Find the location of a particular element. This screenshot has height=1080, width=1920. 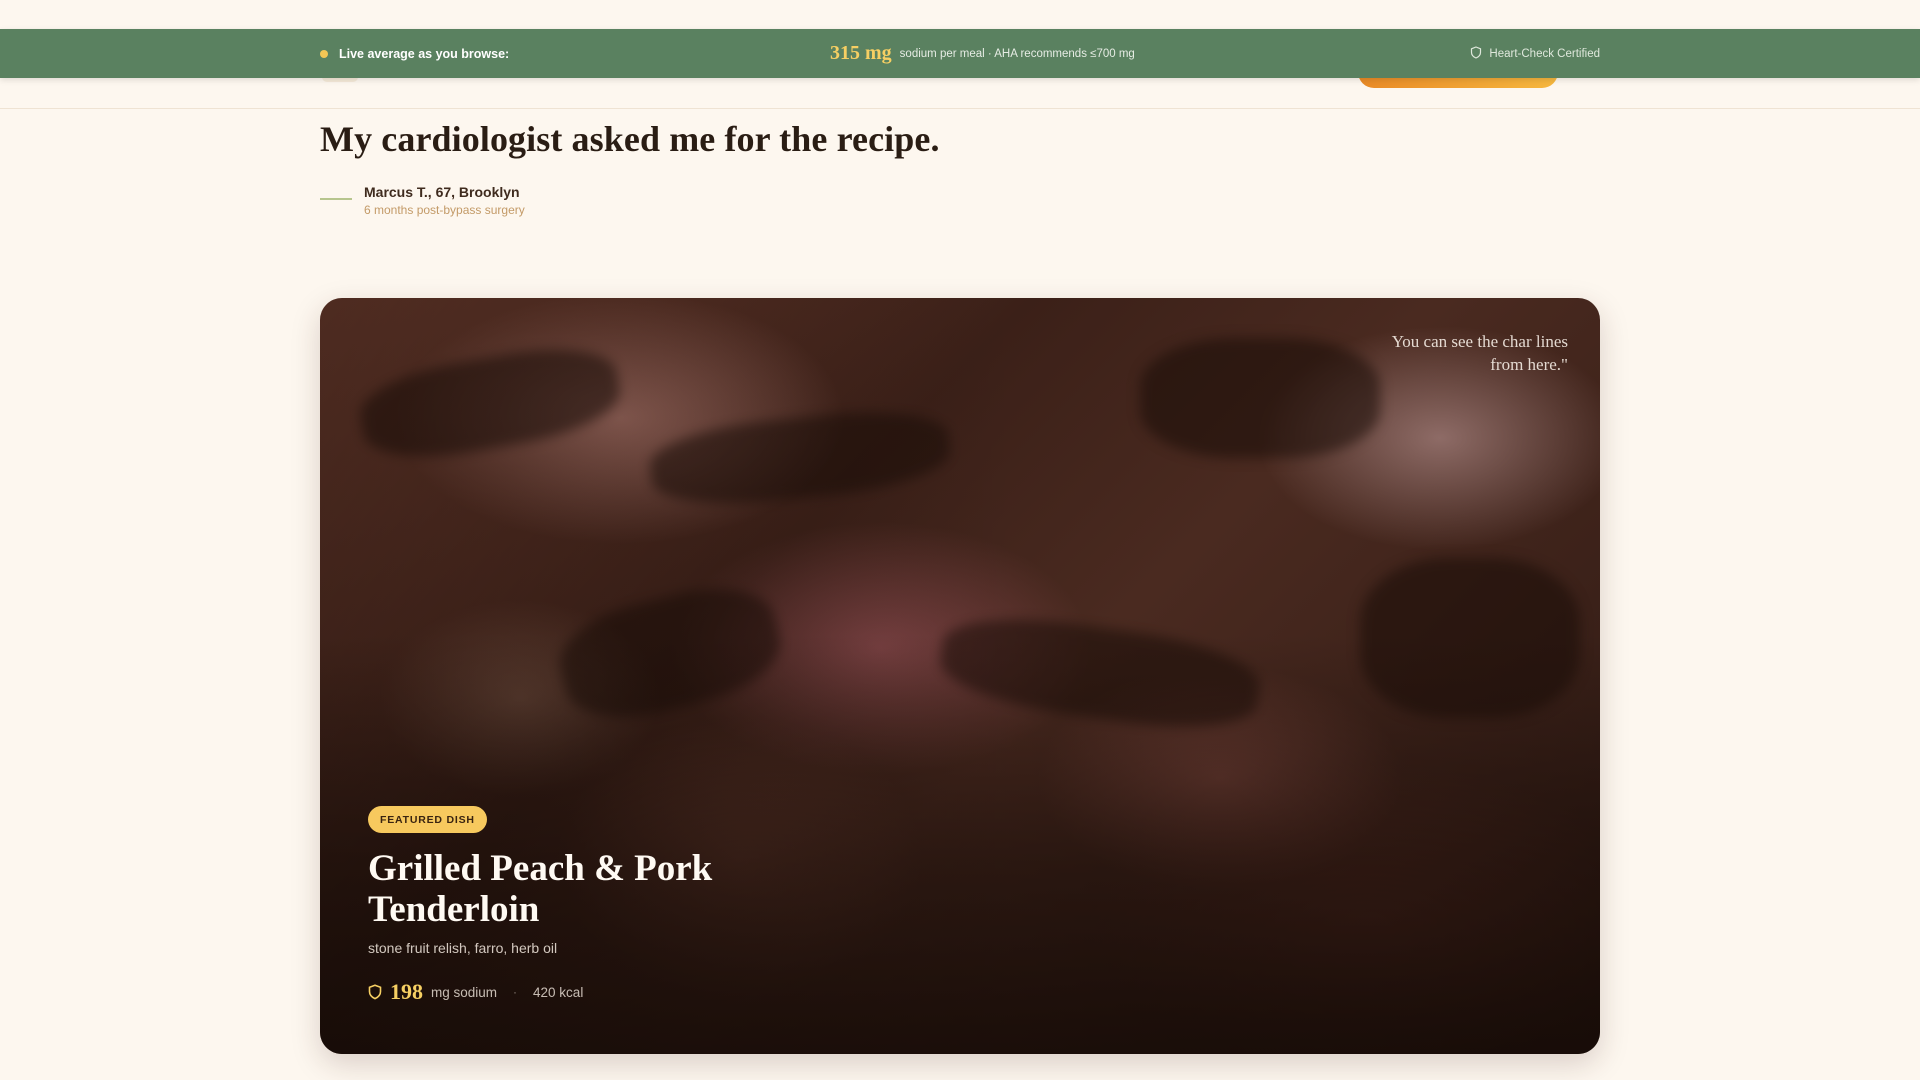

testimonial-detail: 6 months post-bypass surgery is located at coordinates (444, 210).